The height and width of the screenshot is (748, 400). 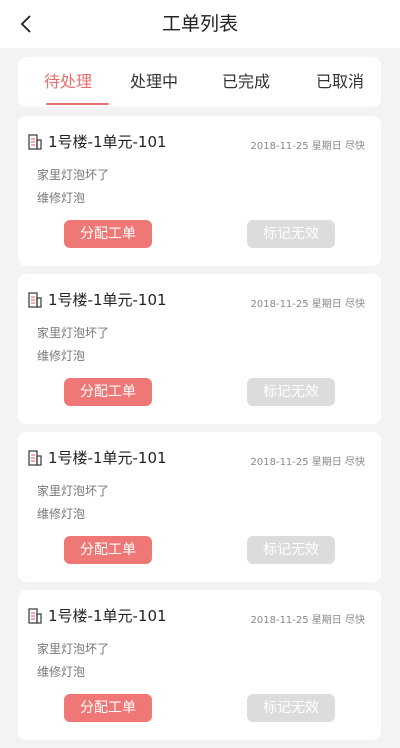 I want to click on tab-completed: 已完成, so click(x=246, y=82).